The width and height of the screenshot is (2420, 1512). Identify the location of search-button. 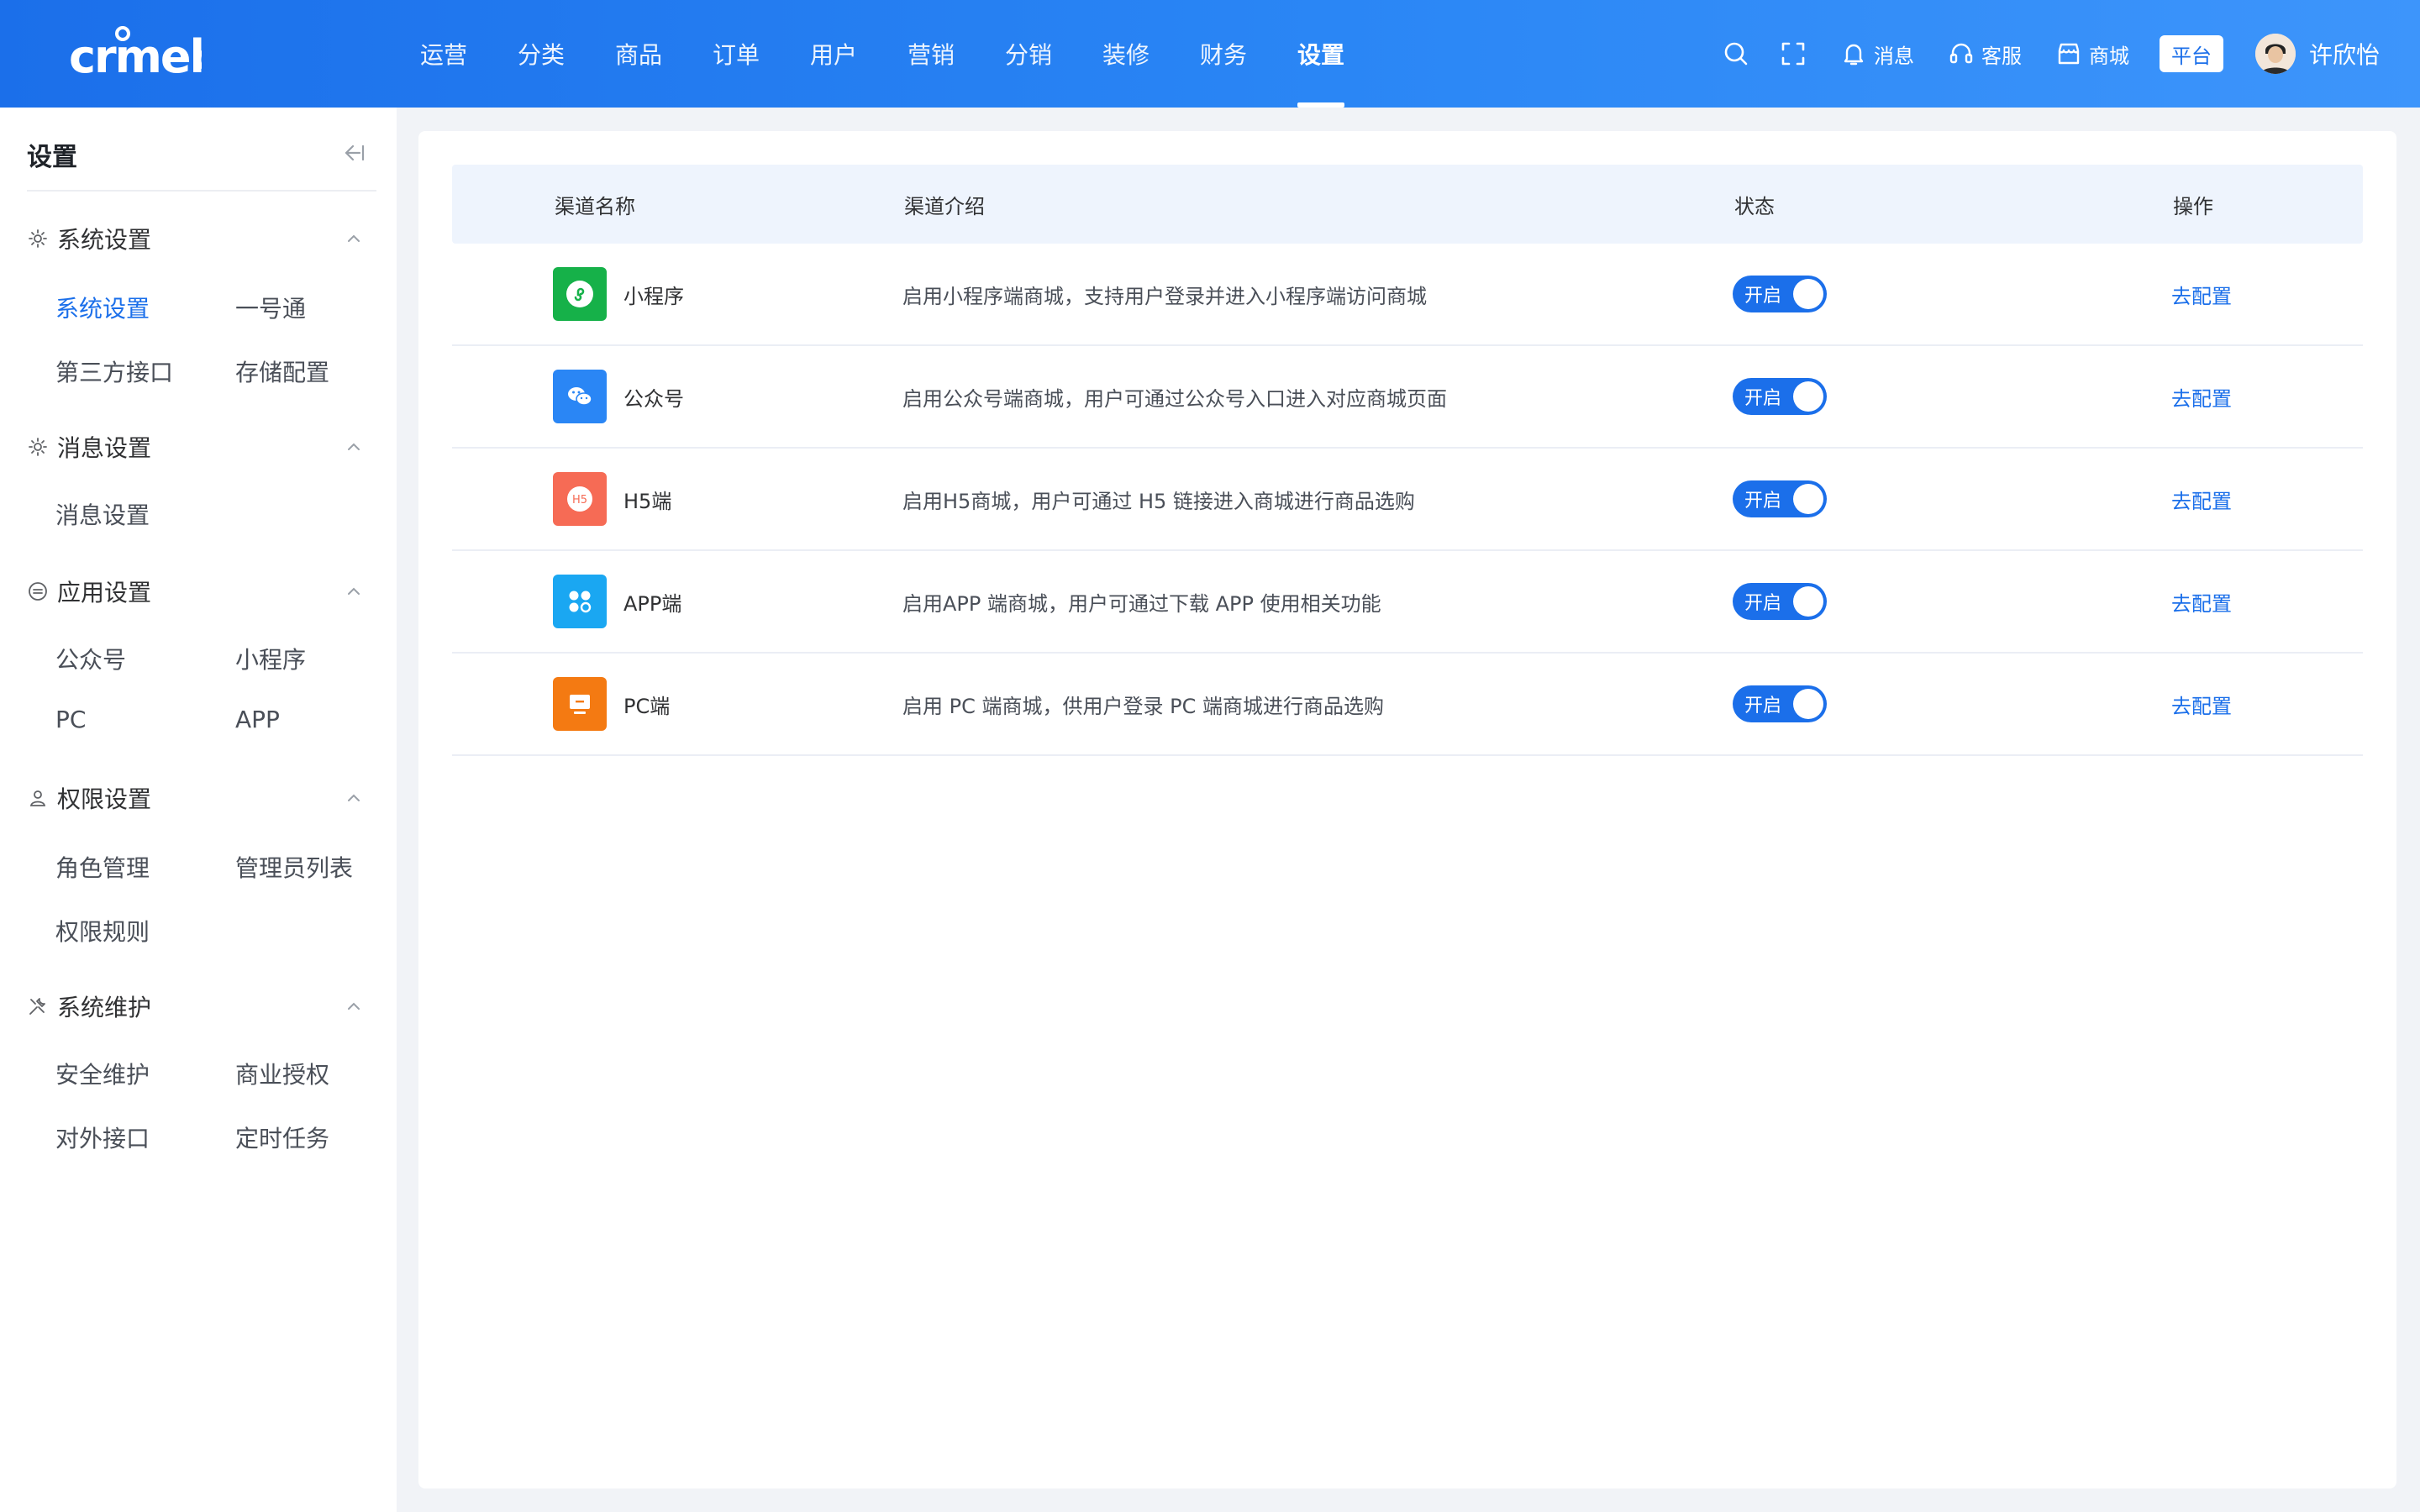
(1736, 53).